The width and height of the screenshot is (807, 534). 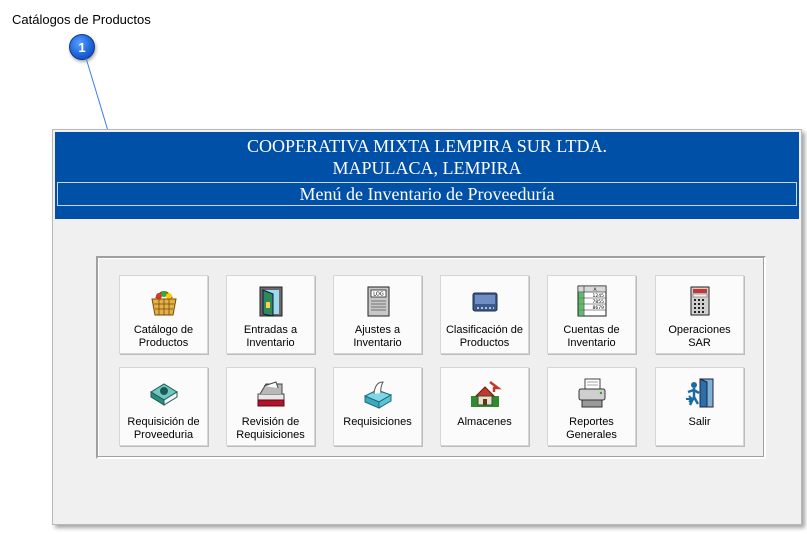 What do you see at coordinates (163, 303) in the screenshot?
I see `basket-icon` at bounding box center [163, 303].